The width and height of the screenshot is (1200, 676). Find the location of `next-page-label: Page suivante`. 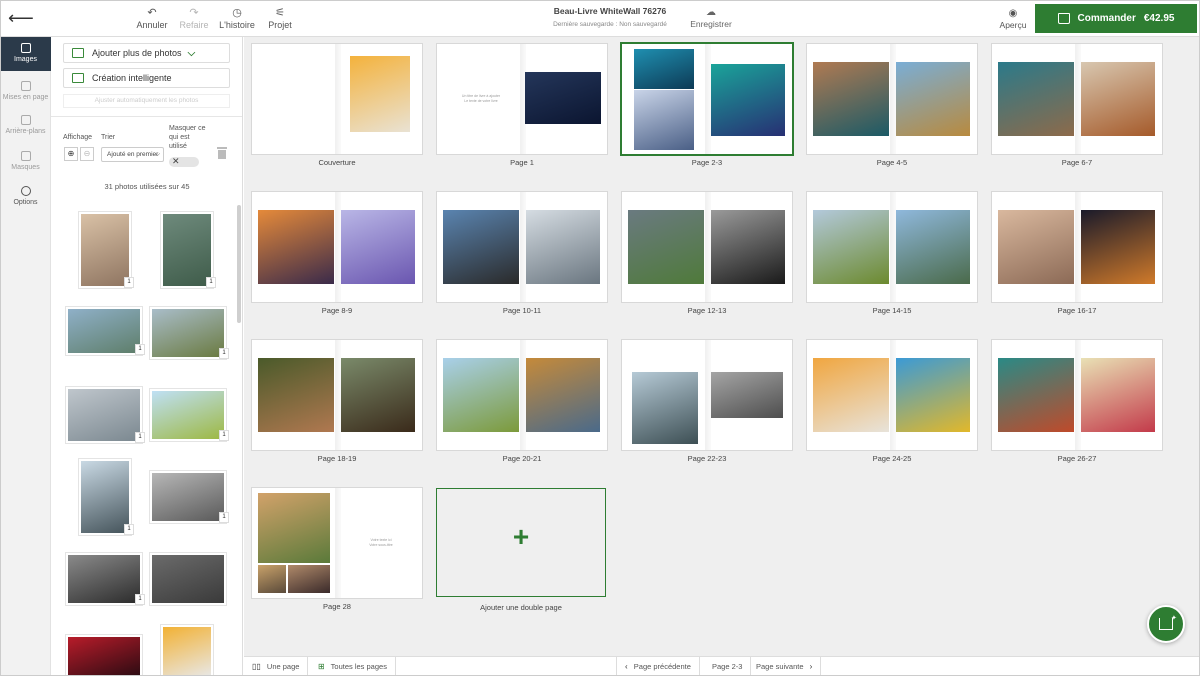

next-page-label: Page suivante is located at coordinates (780, 666).